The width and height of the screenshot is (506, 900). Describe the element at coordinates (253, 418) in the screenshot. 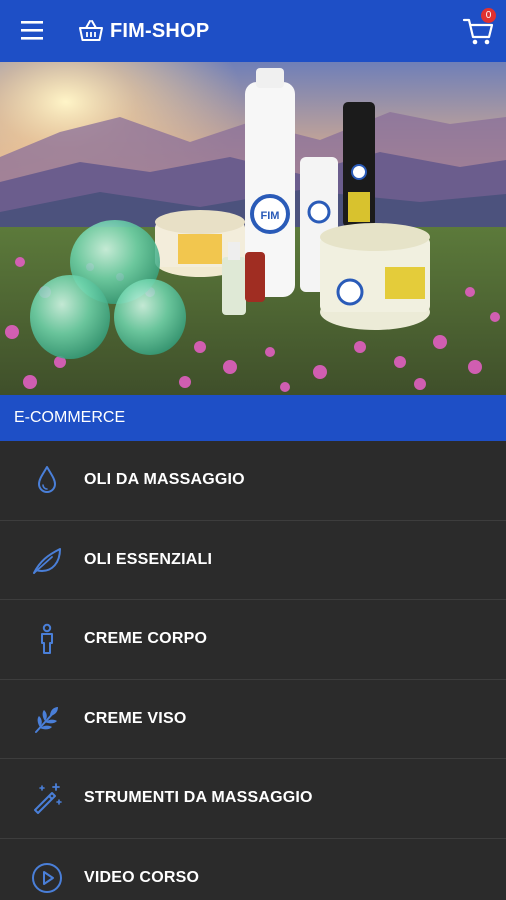

I see `section-header: E-COMMERCE` at that location.